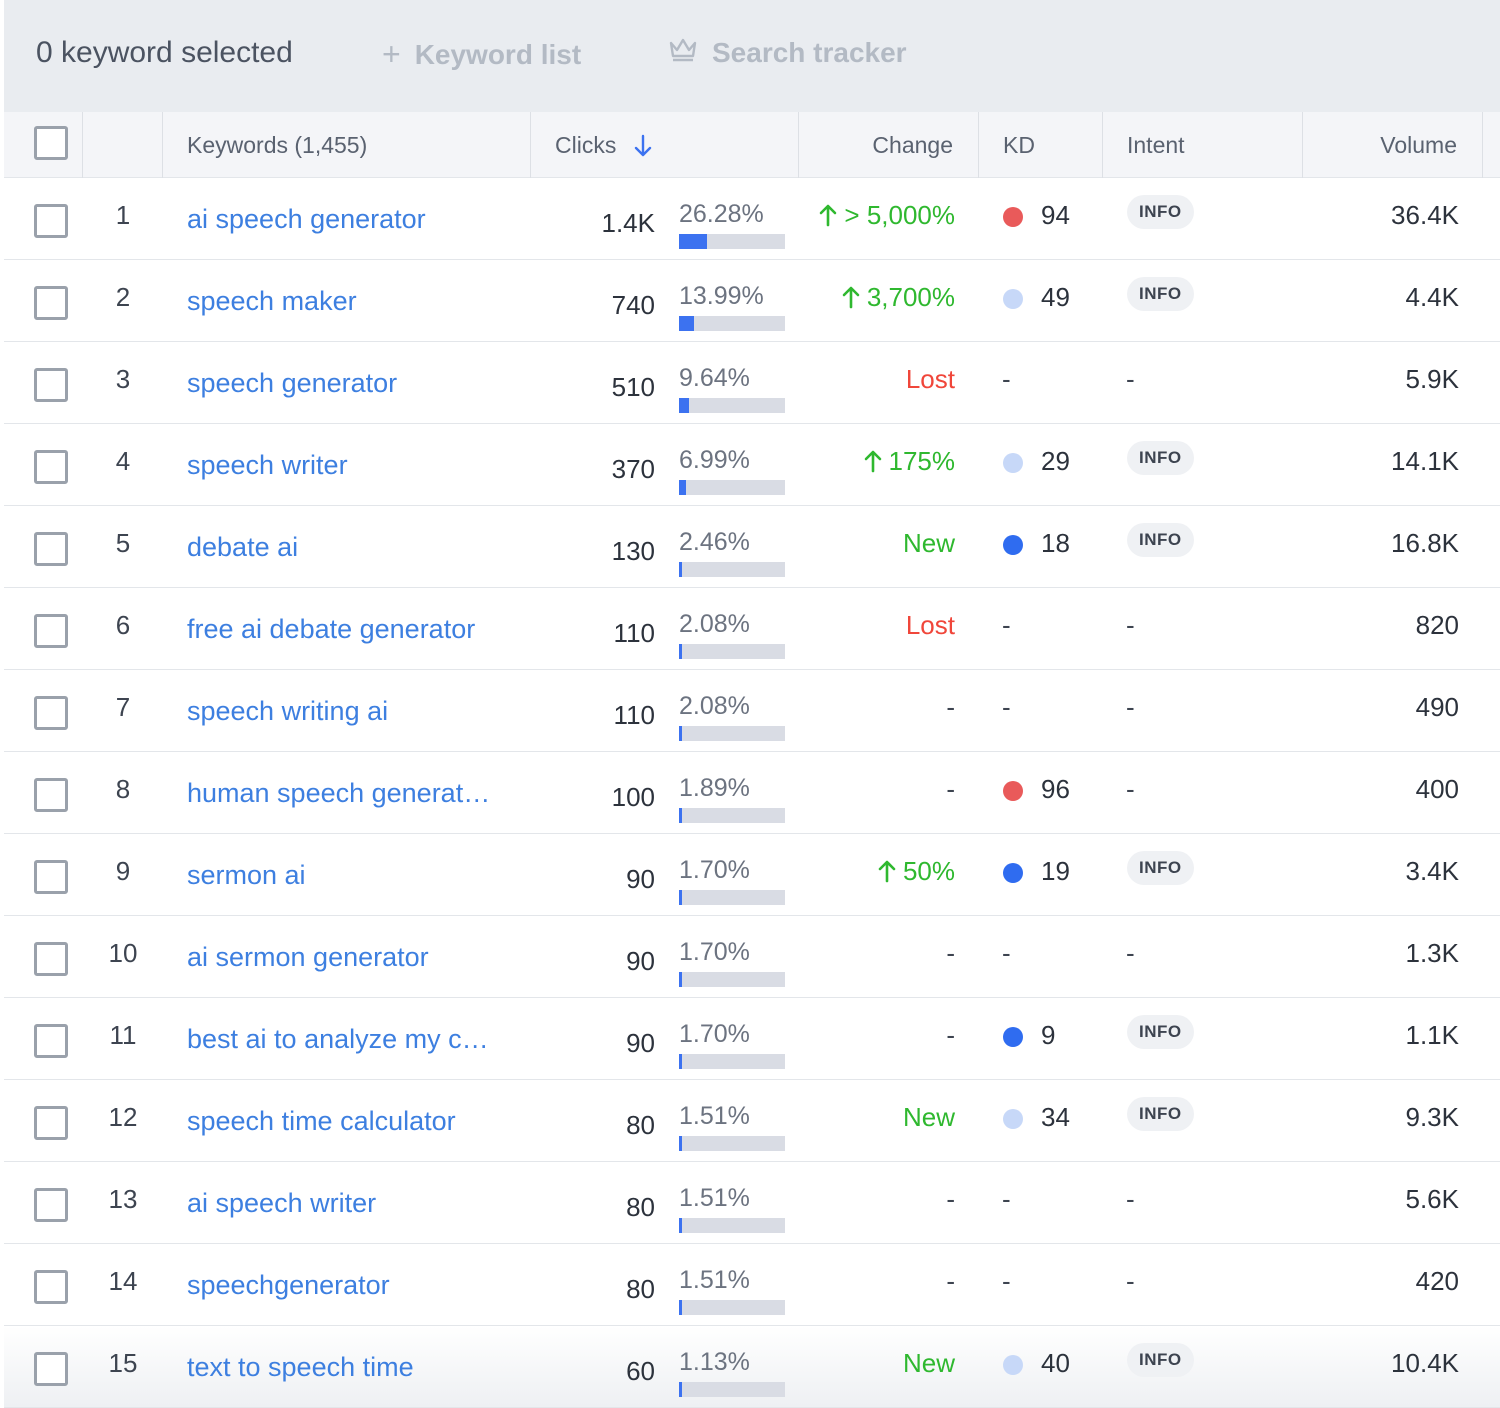 Image resolution: width=1500 pixels, height=1408 pixels. Describe the element at coordinates (288, 1285) in the screenshot. I see `keyword-link: speechgenerator` at that location.